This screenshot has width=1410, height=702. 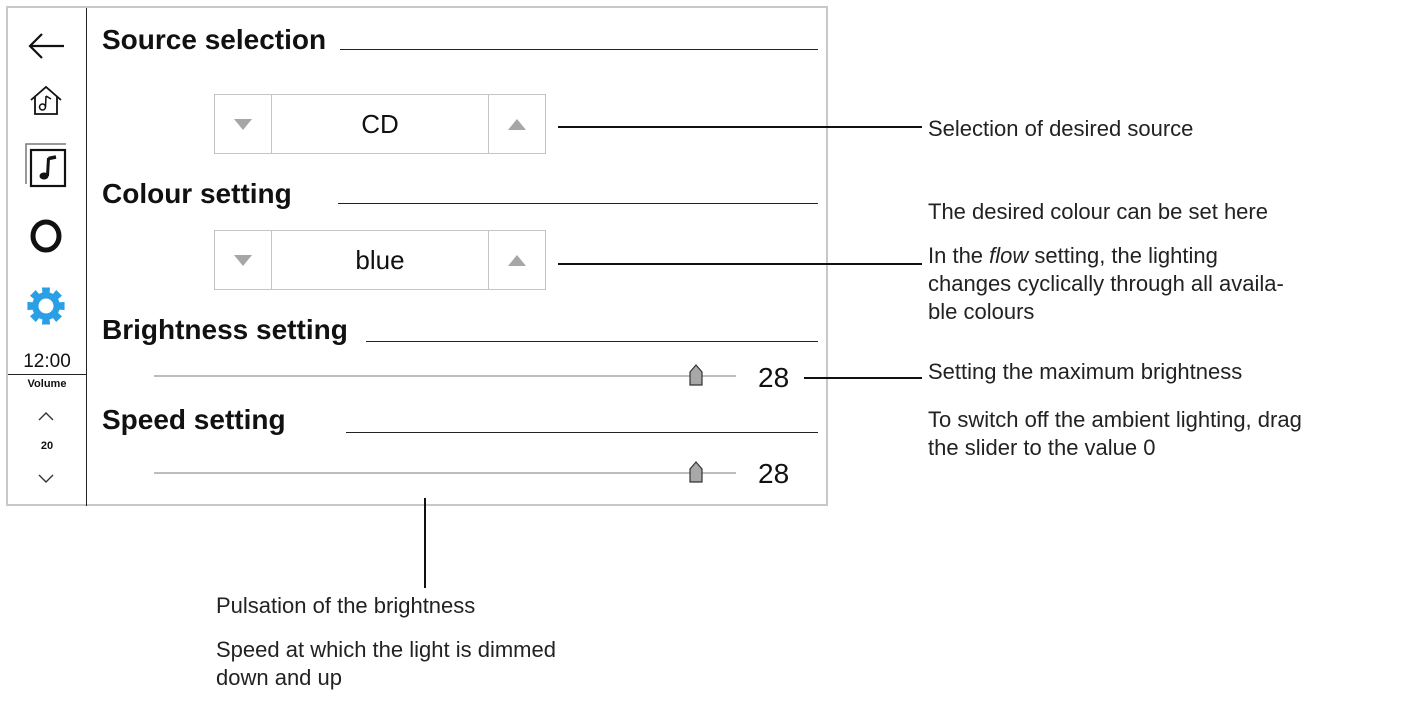 What do you see at coordinates (696, 375) in the screenshot?
I see `brightness-slider-thumb` at bounding box center [696, 375].